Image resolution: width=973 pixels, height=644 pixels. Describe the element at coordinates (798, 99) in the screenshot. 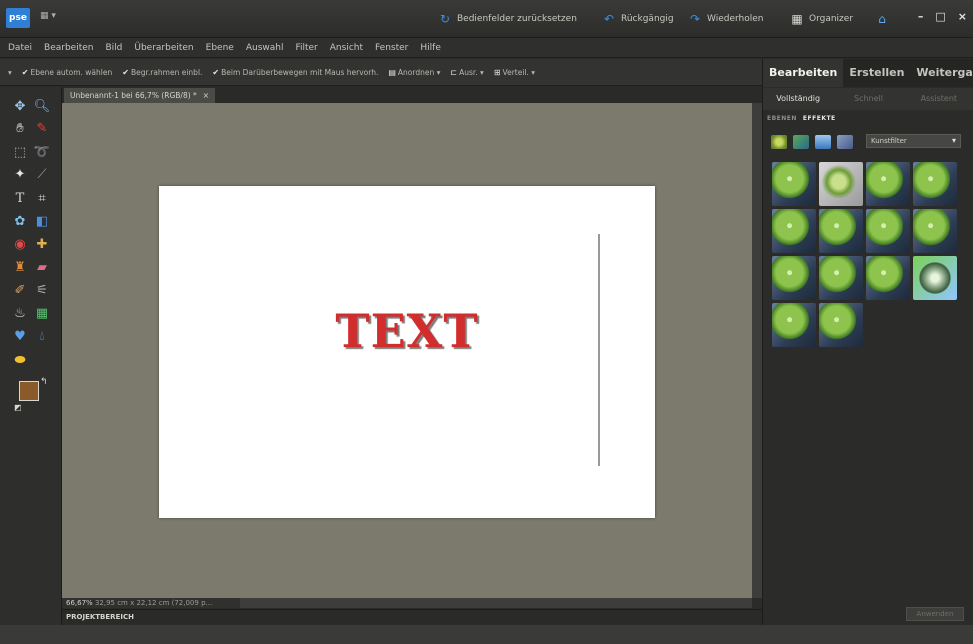

I see `tab-vollstaendig: Vollständig` at that location.